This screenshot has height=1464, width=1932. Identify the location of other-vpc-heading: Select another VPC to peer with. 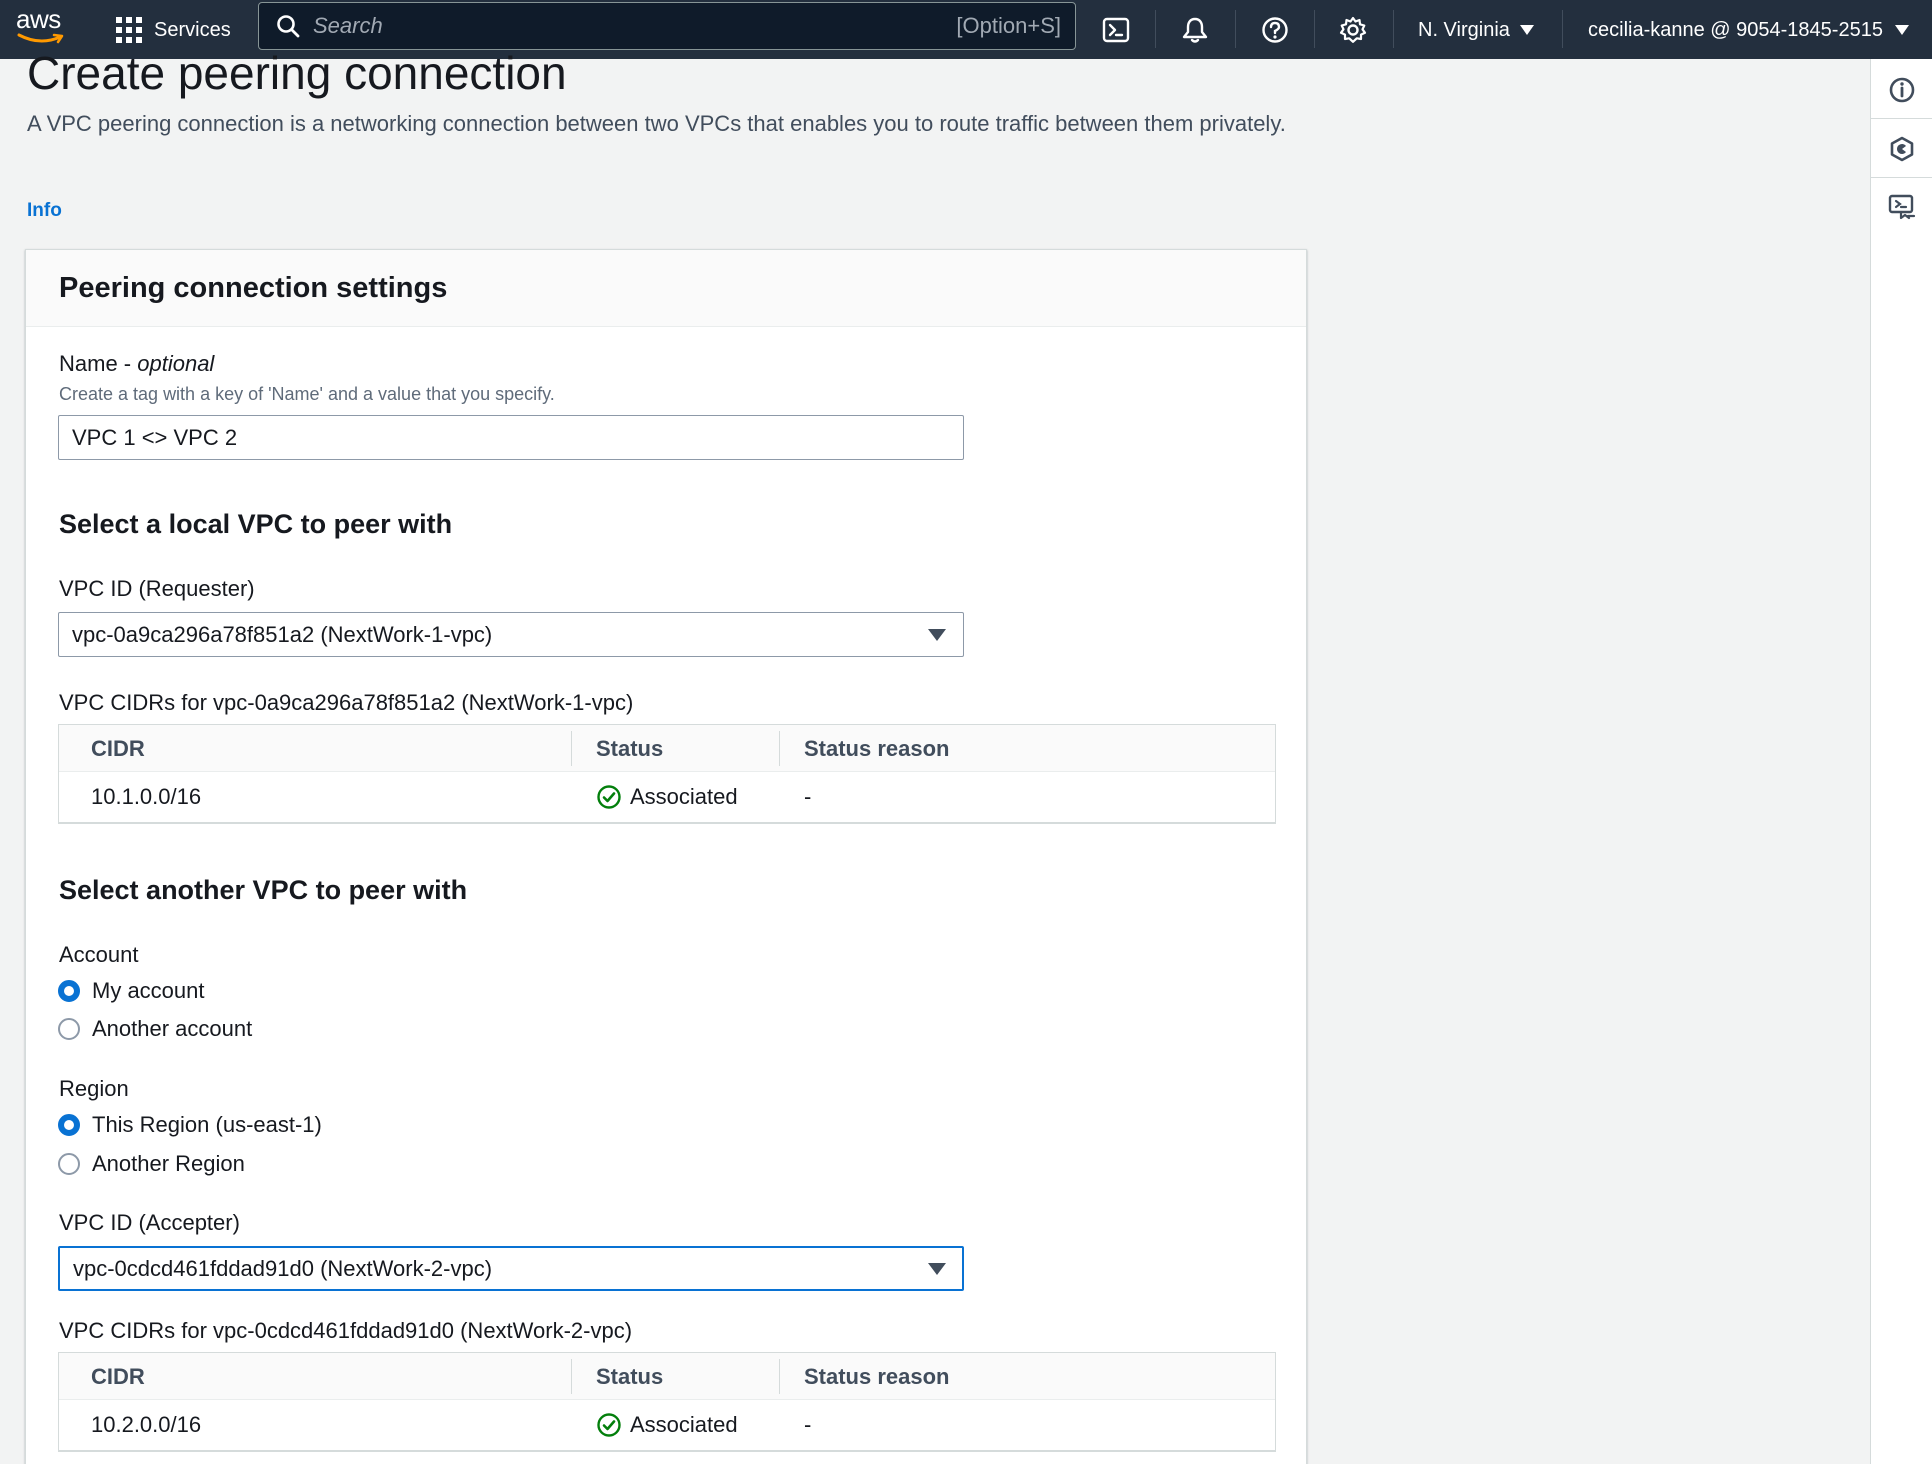
(263, 890).